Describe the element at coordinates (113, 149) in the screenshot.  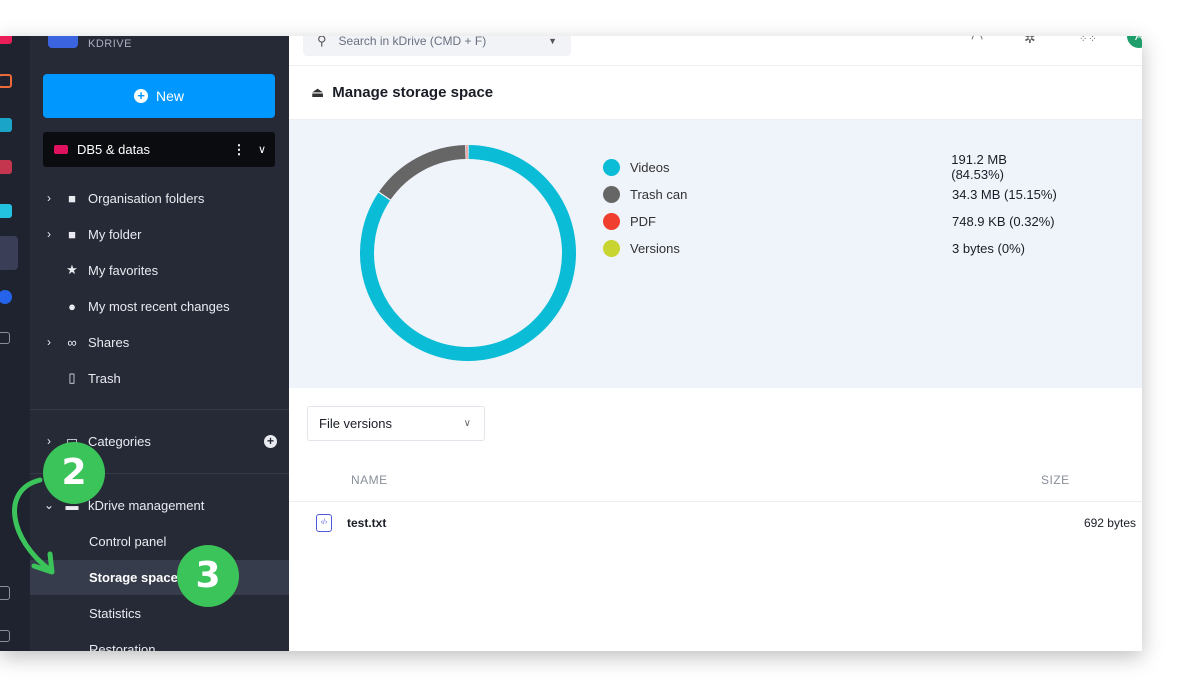
I see `drive-name: DB5 & datas` at that location.